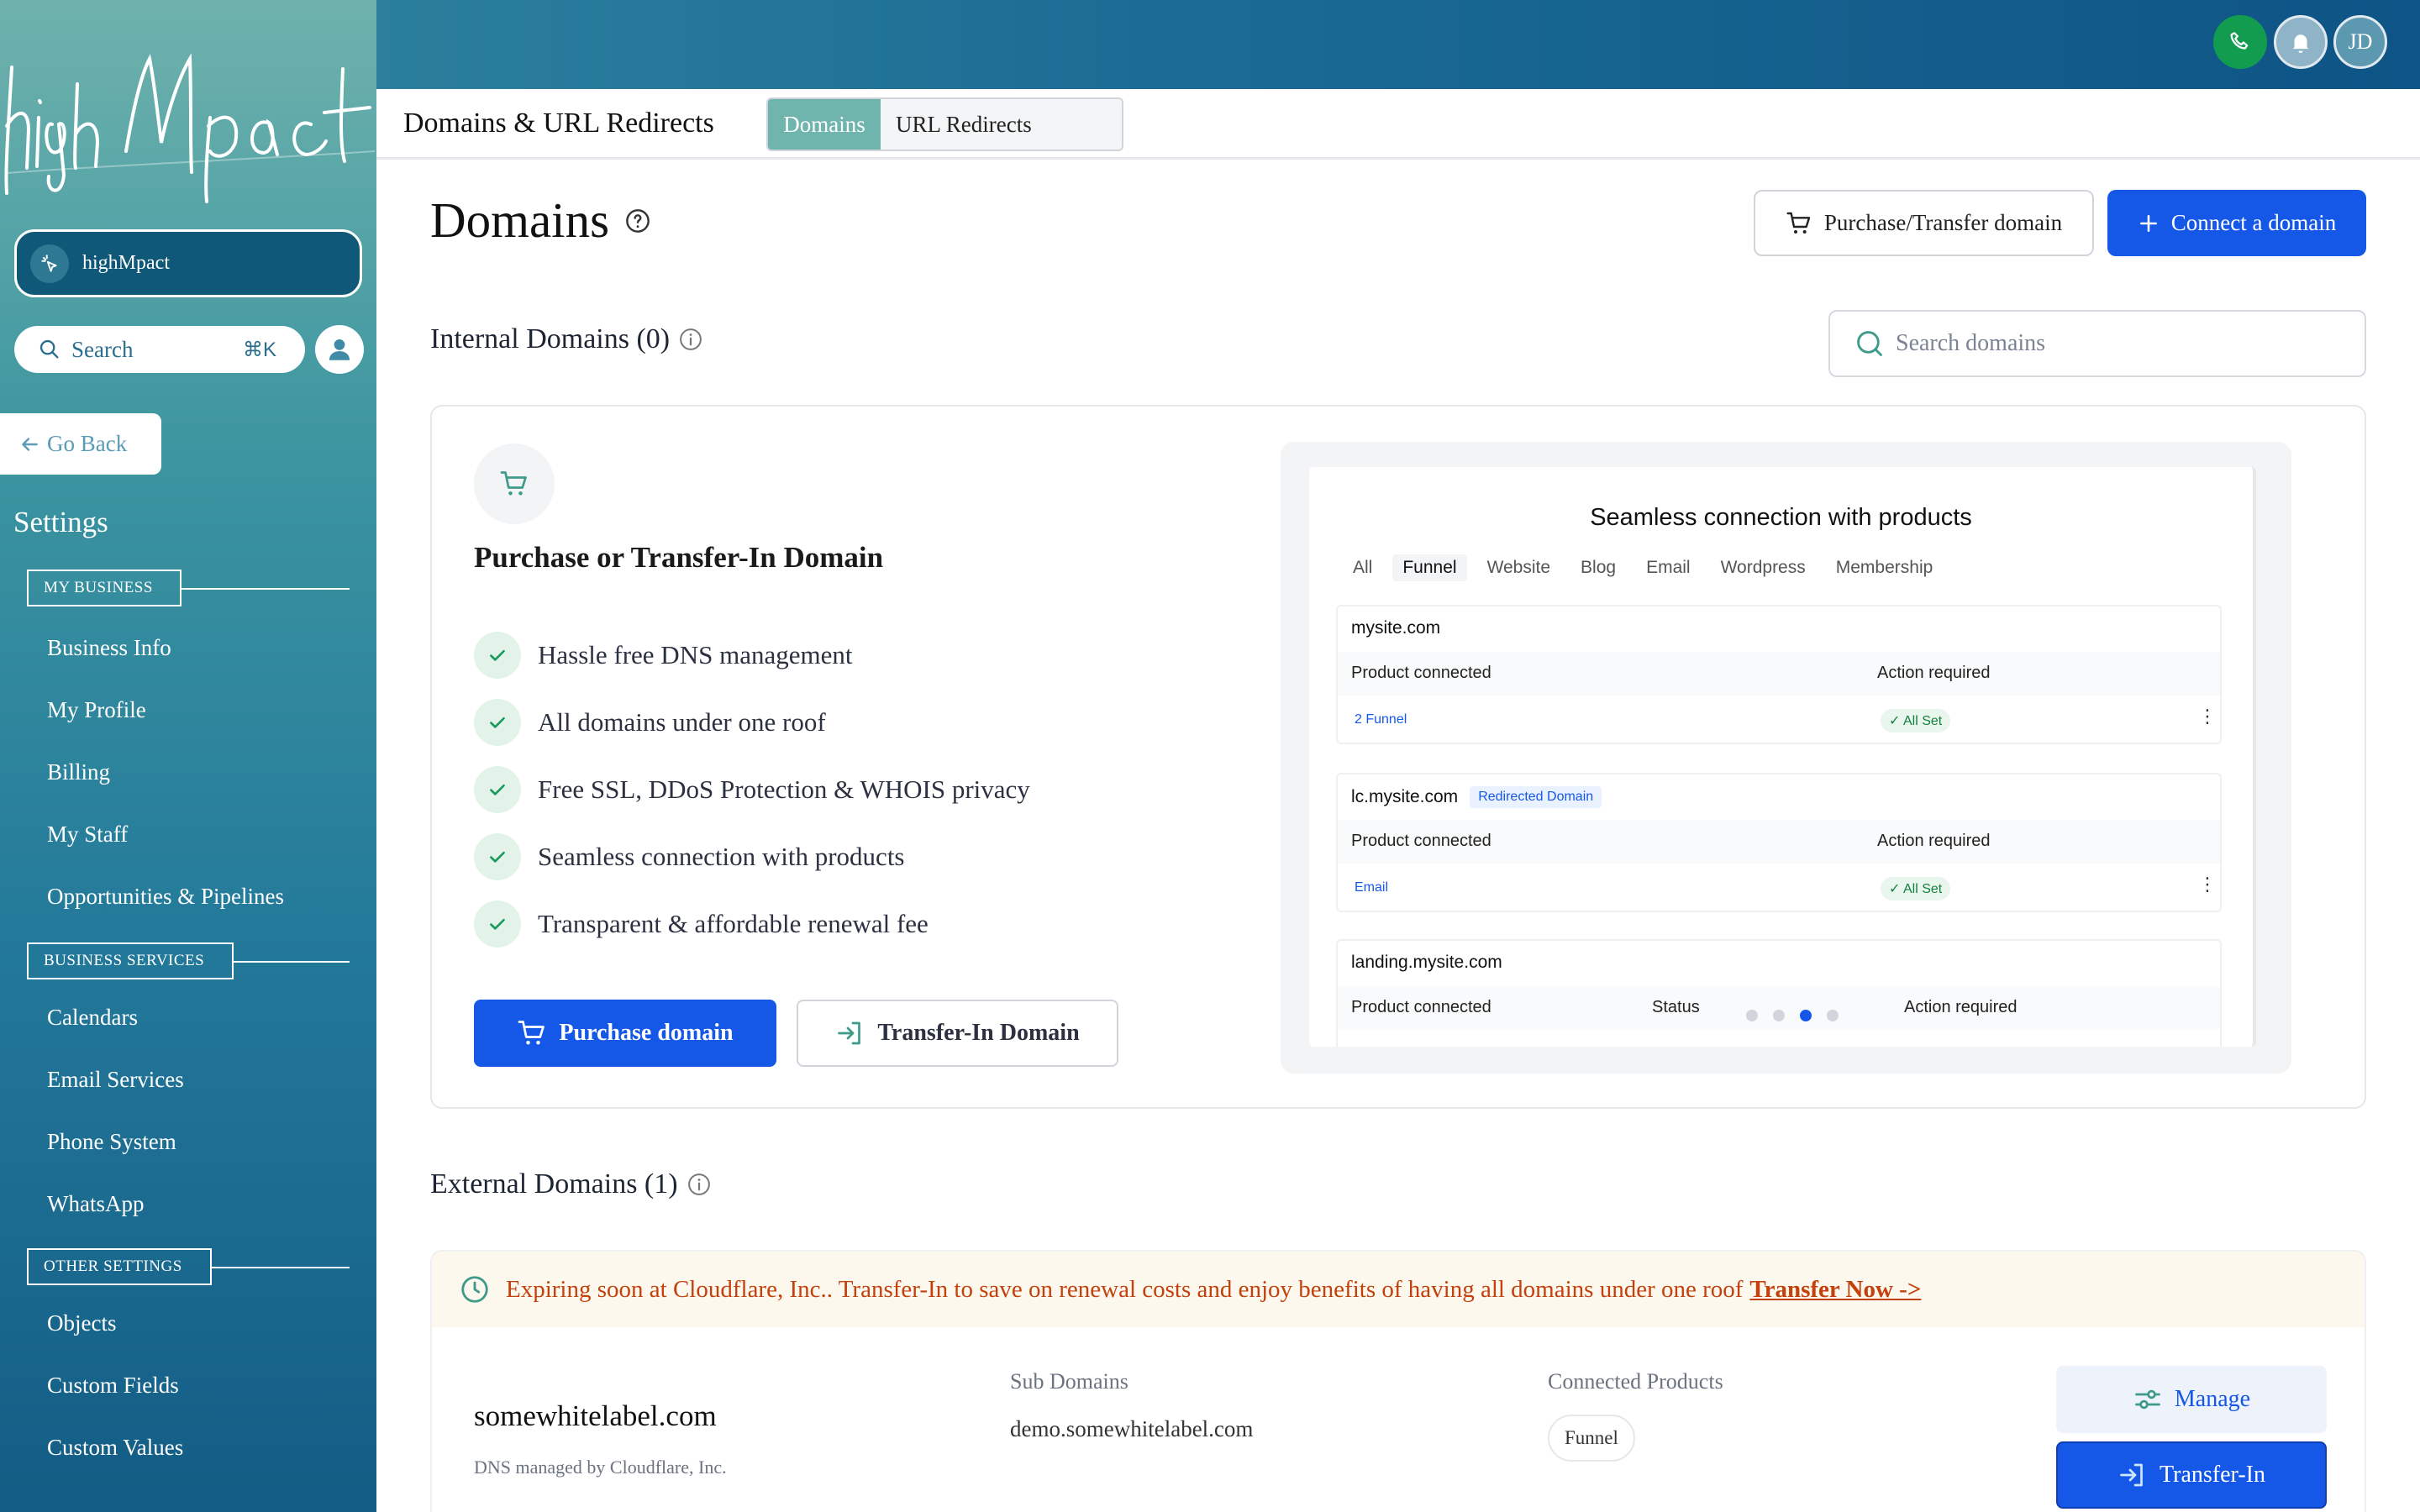 This screenshot has width=2420, height=1512. Describe the element at coordinates (1835, 1290) in the screenshot. I see `transfer-now-link: Transfer Now ->` at that location.